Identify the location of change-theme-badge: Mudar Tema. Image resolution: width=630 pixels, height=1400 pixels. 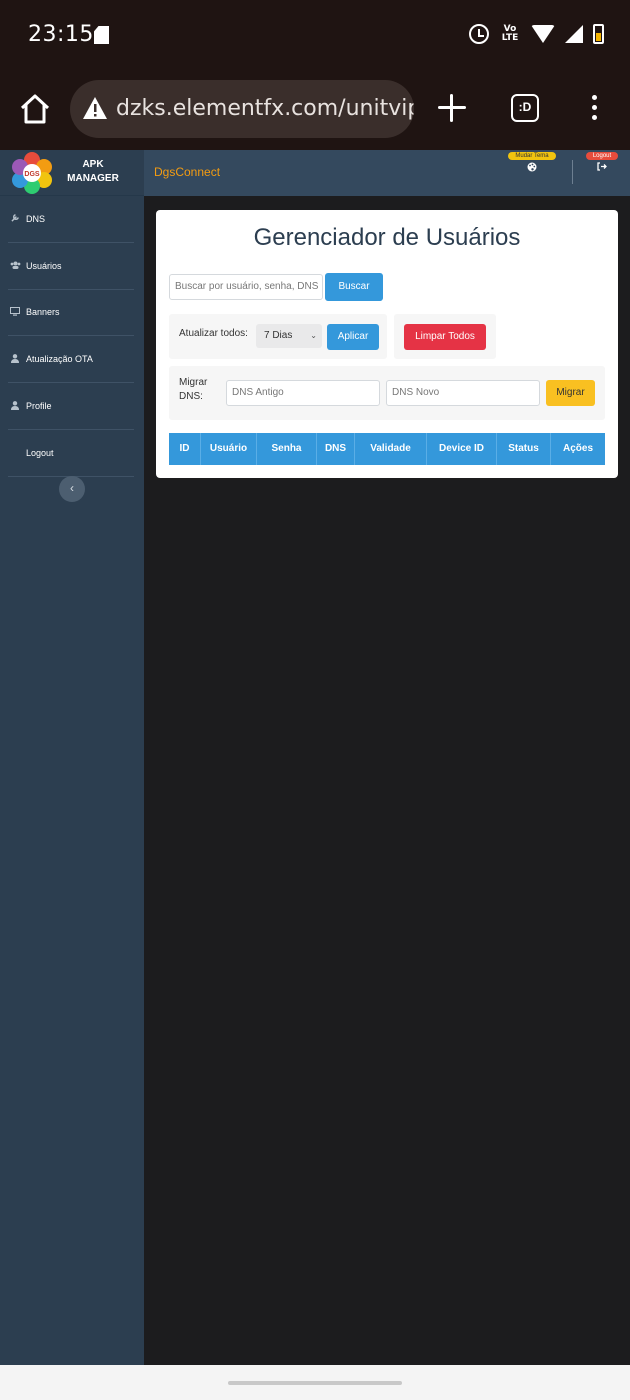
(532, 156).